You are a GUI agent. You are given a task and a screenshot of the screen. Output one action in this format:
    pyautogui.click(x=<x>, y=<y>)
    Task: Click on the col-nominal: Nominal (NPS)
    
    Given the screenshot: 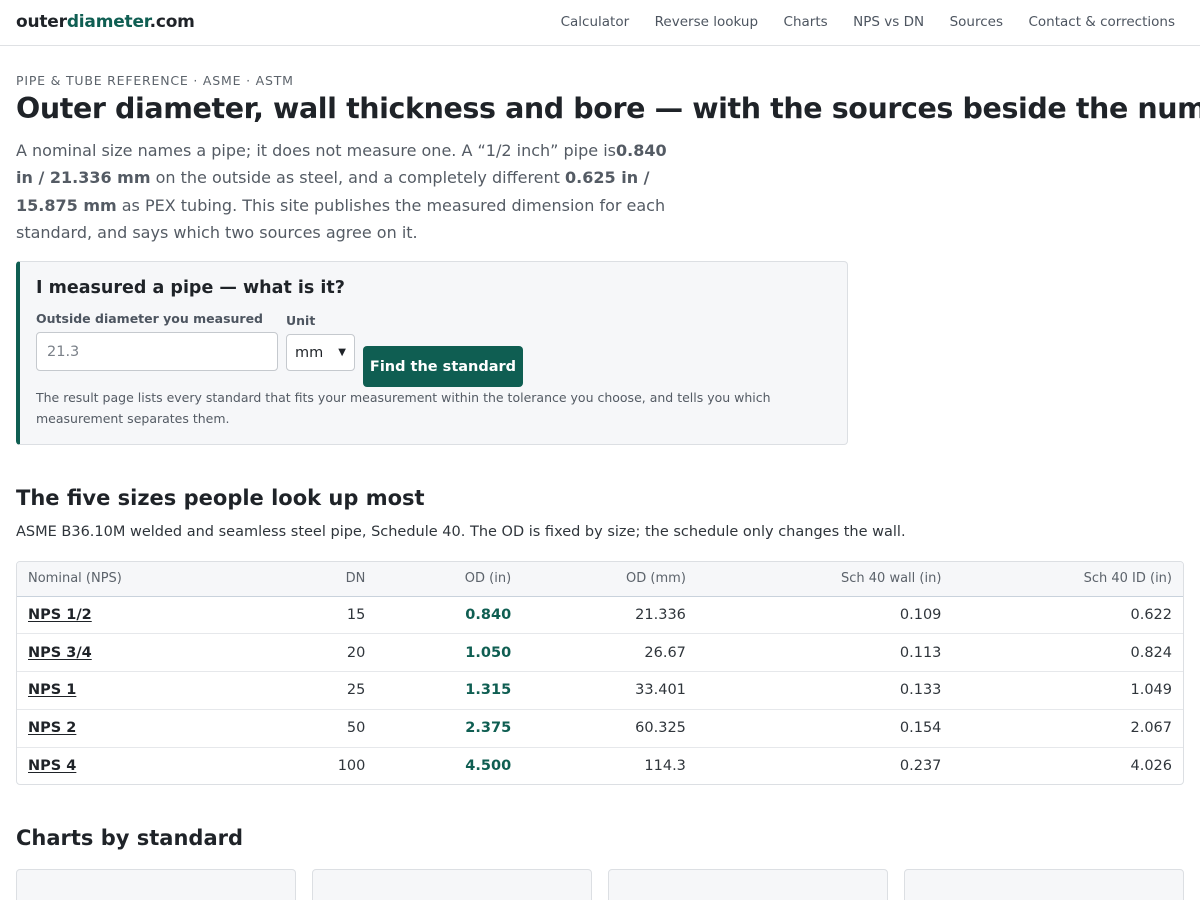 What is the action you would take?
    pyautogui.click(x=75, y=579)
    